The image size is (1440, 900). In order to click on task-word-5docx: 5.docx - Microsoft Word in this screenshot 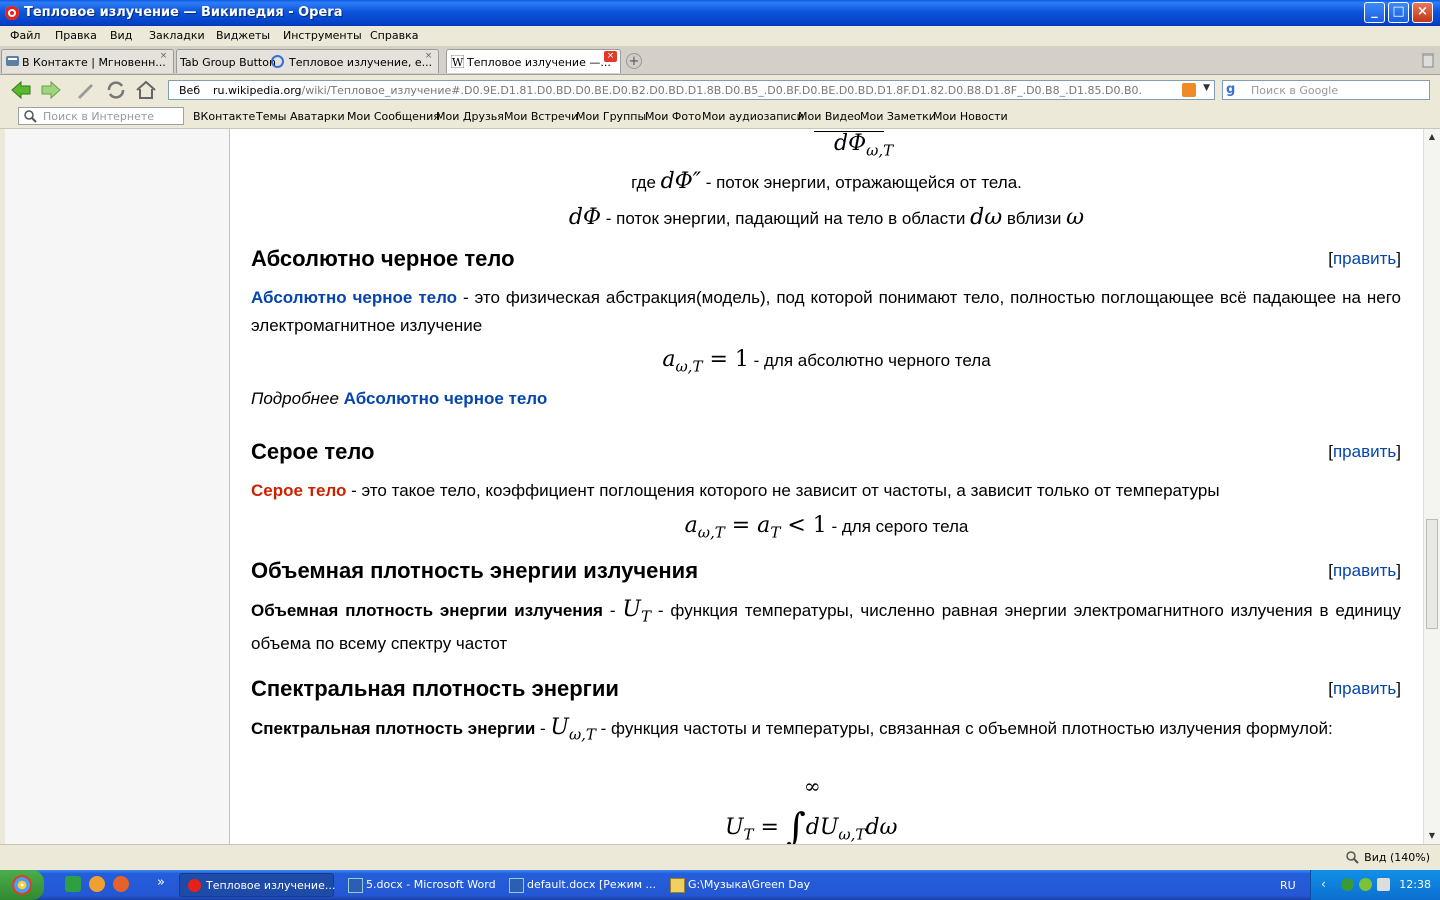, I will do `click(418, 885)`.